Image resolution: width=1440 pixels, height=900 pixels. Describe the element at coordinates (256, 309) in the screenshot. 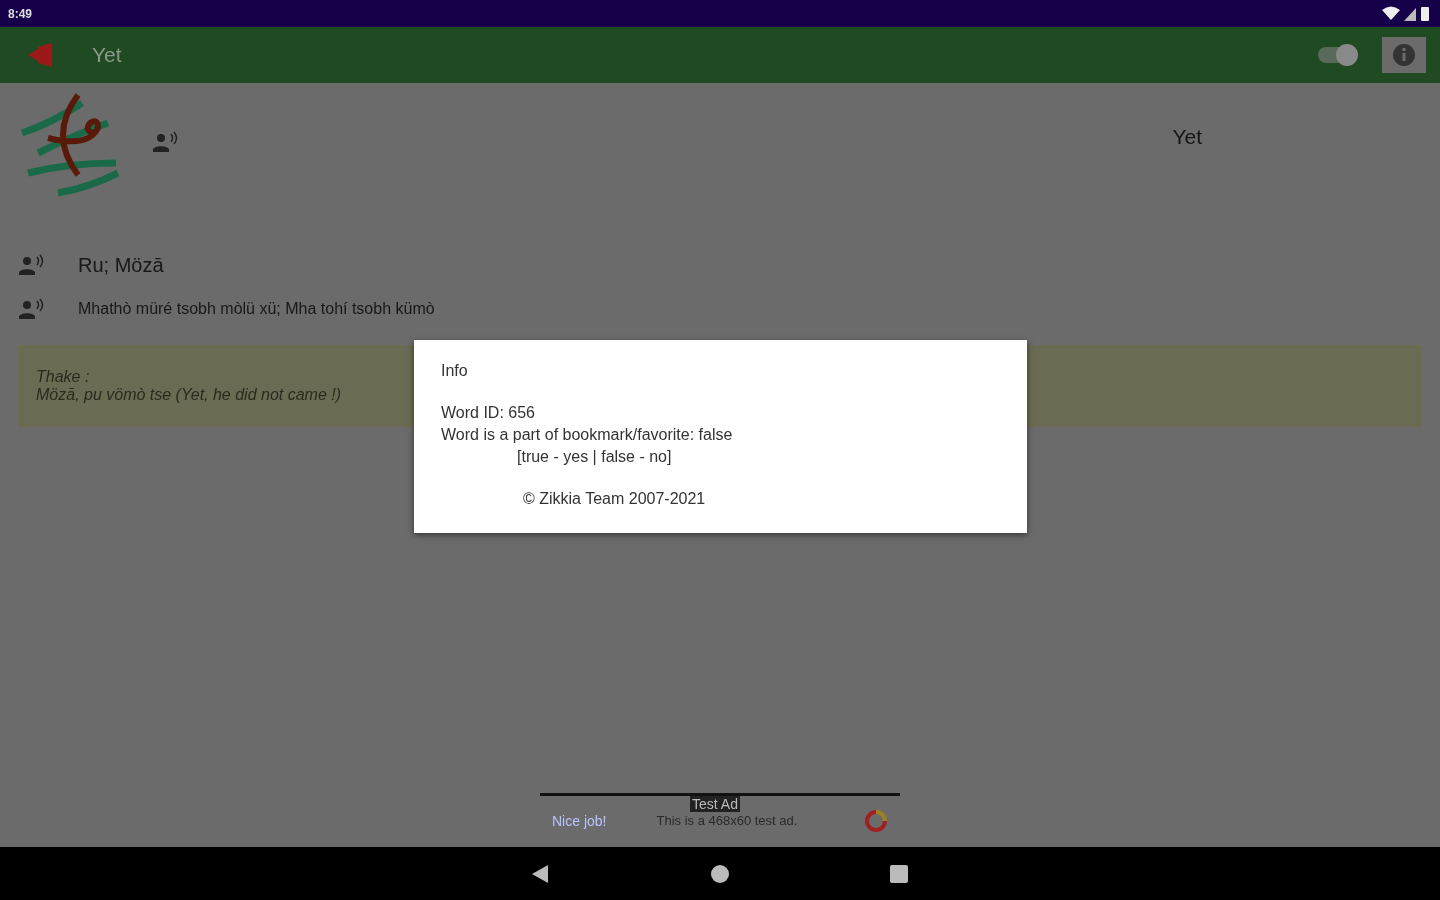

I see `example-sentence: Mhathò müré tsobh mòlü xü; Mha tohí tsobh kümò` at that location.